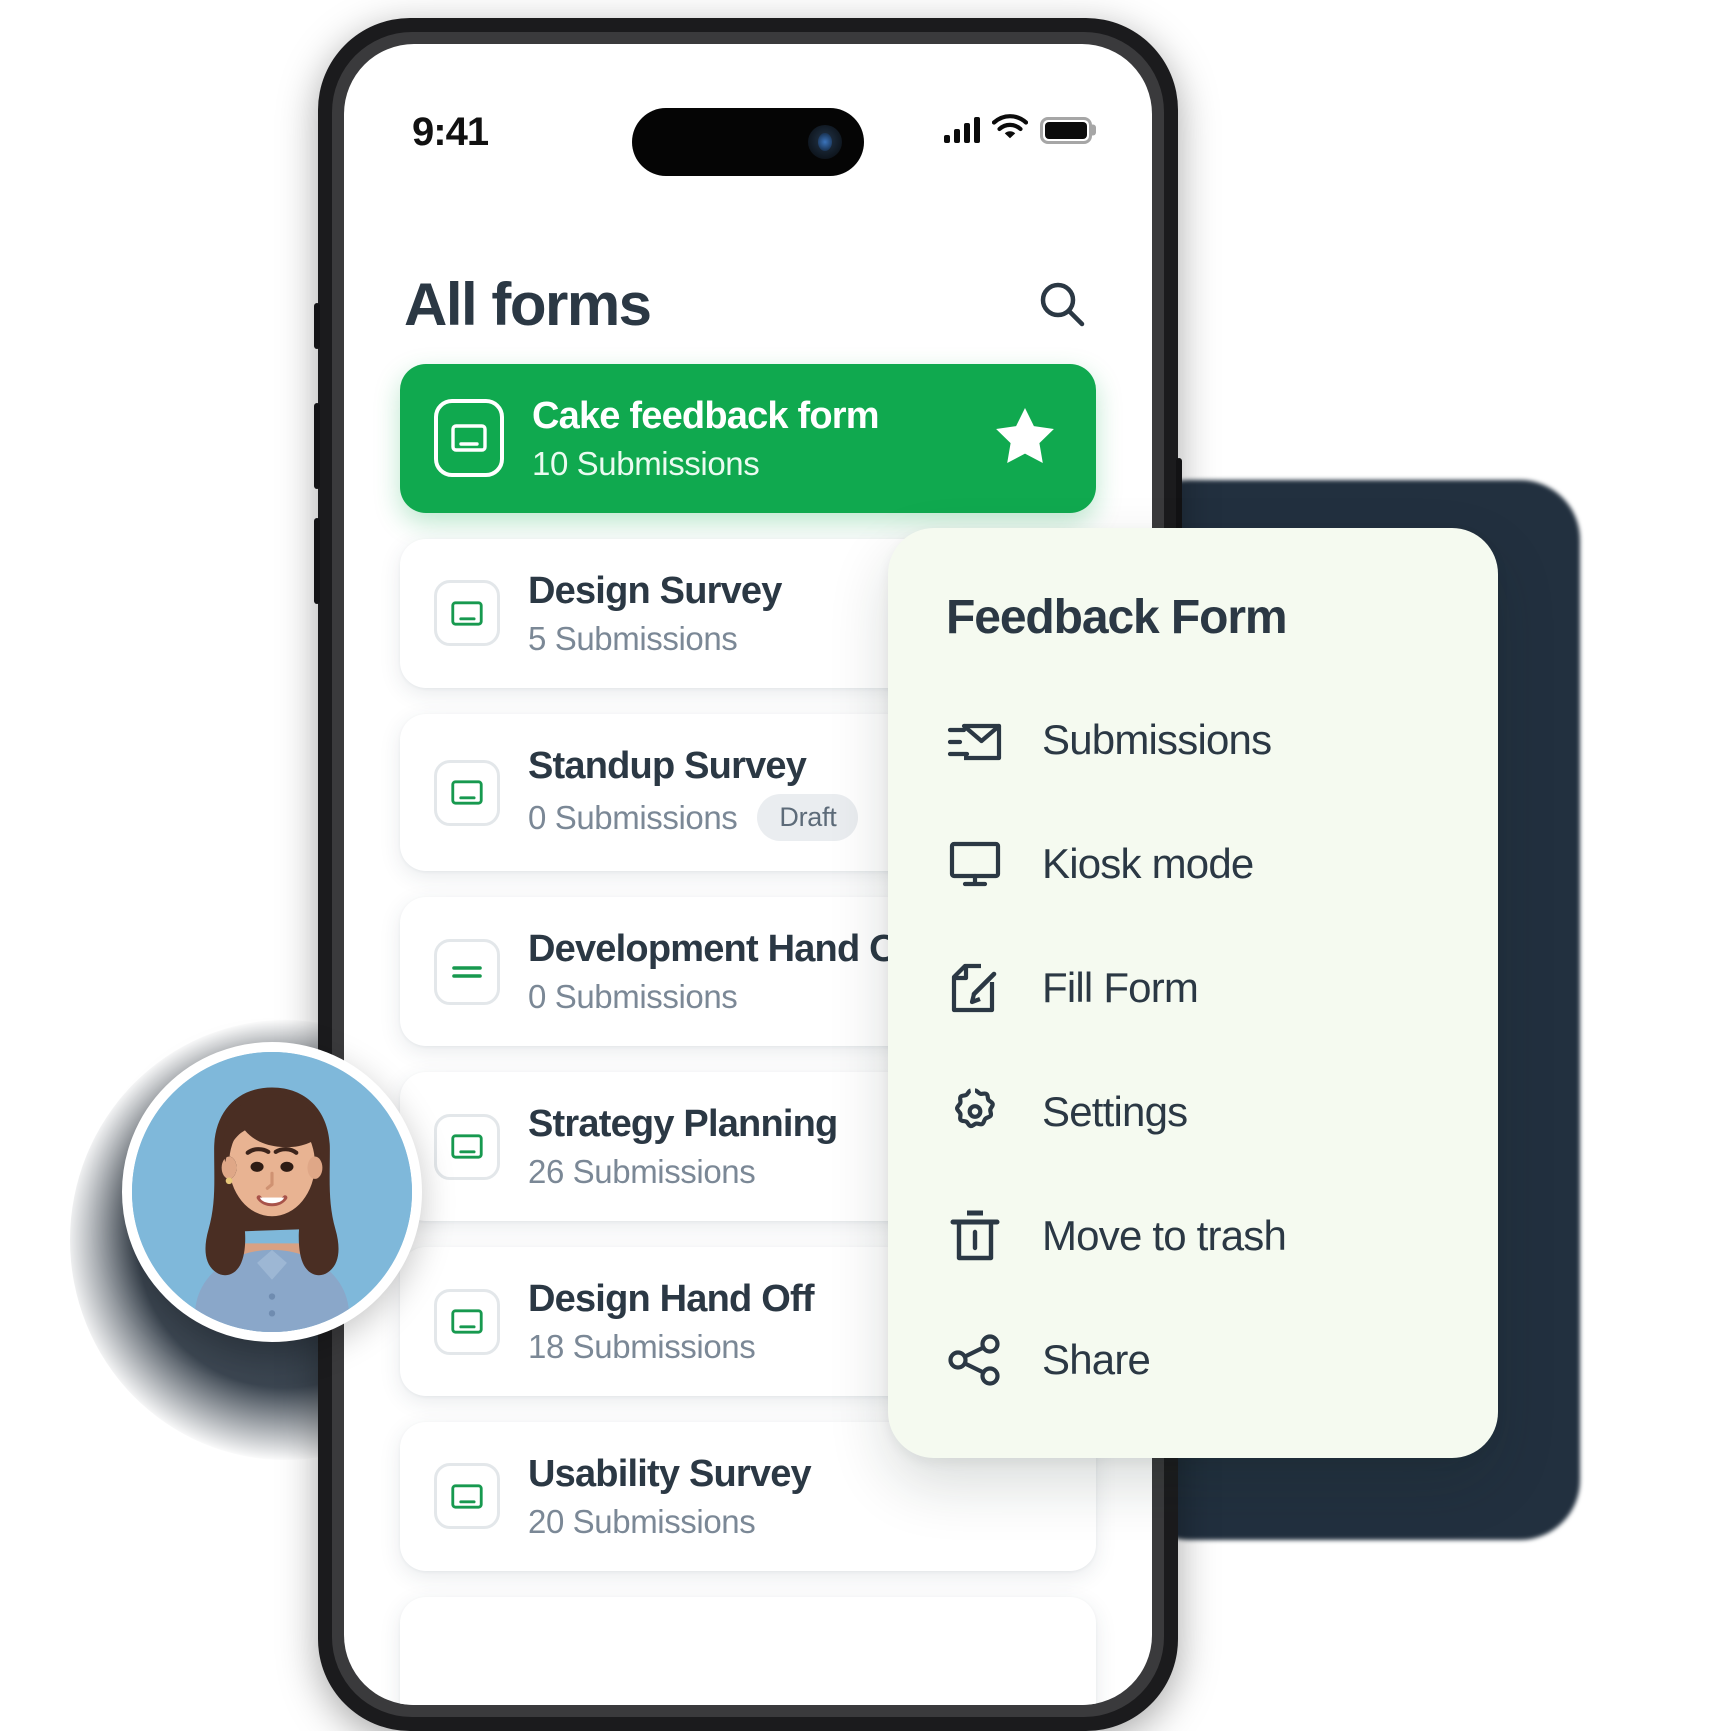  What do you see at coordinates (642, 1346) in the screenshot?
I see `form-submissions-count: 18 Submissions` at bounding box center [642, 1346].